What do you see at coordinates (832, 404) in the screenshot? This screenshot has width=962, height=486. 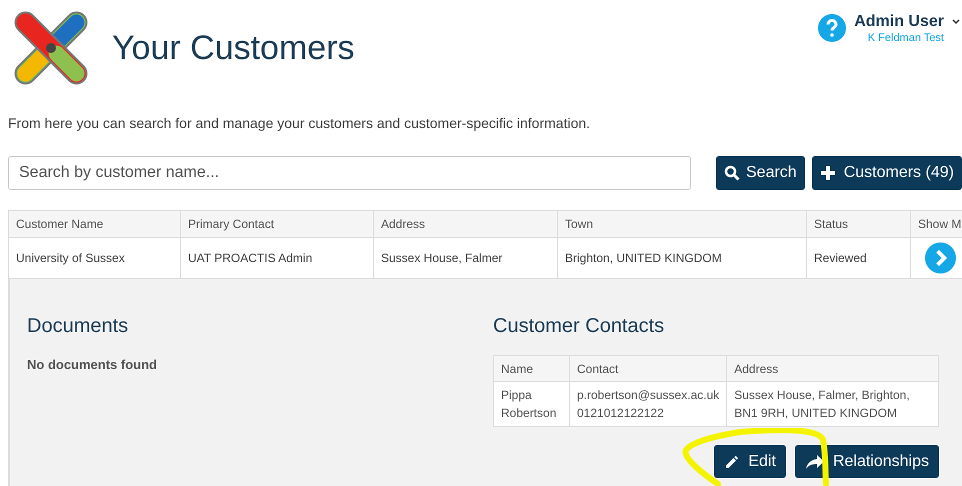 I see `table-cell: Sussex House, Falmer, Brighton, BN1 9RH, UNITED KINGDOM` at bounding box center [832, 404].